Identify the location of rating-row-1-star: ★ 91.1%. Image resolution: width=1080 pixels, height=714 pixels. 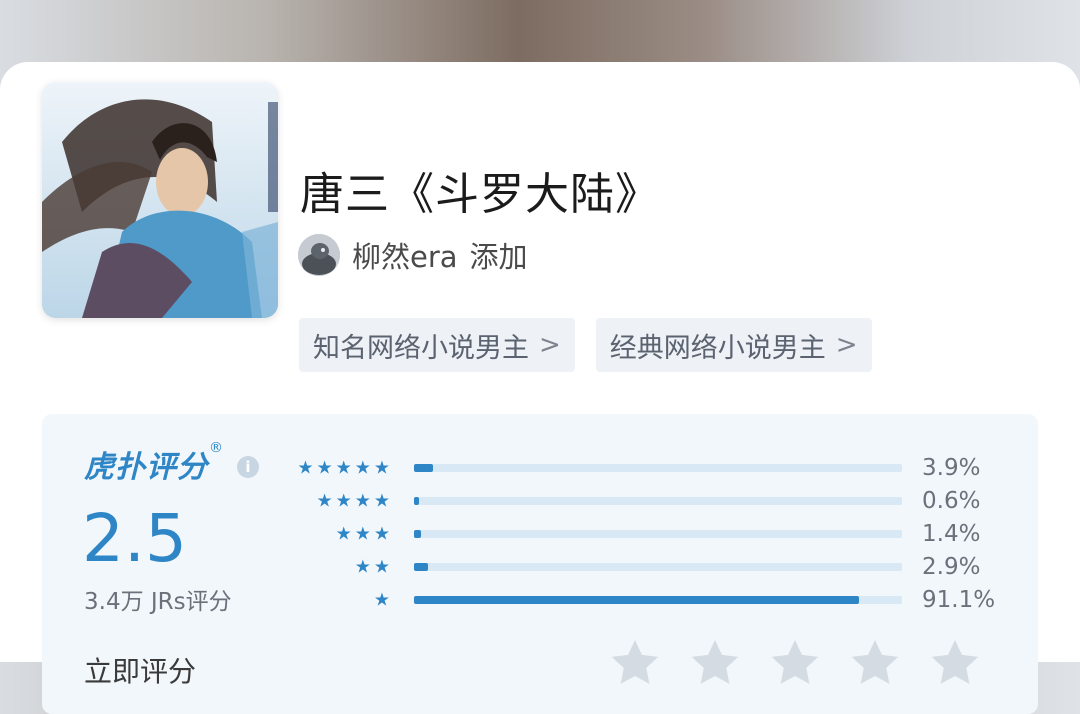
(540, 599).